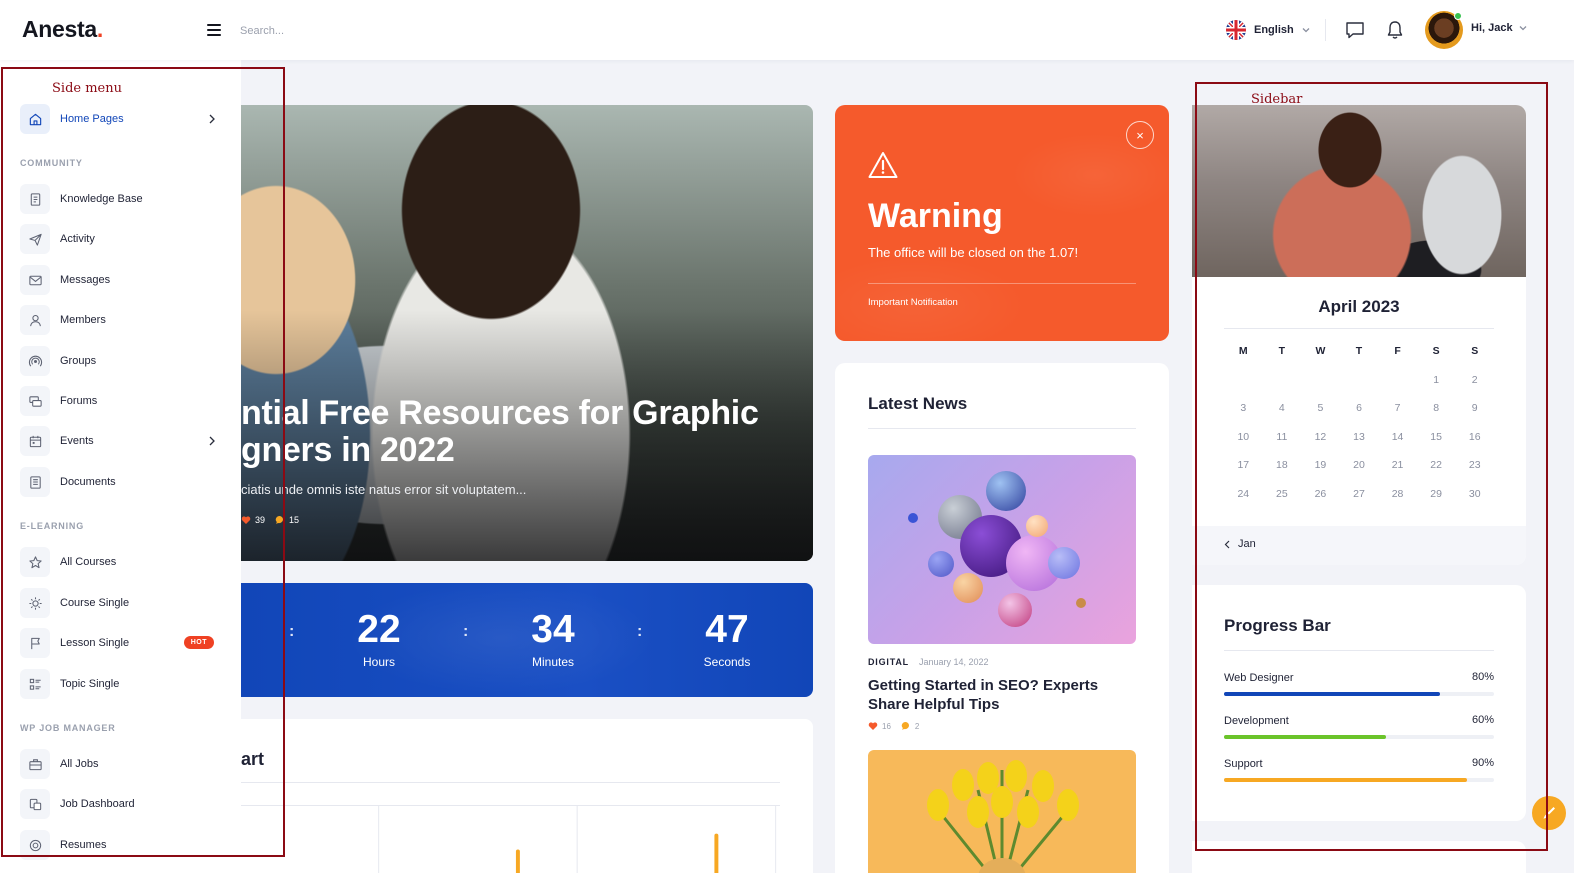  I want to click on sidebar-annotation-label: Sidebar, so click(1277, 99).